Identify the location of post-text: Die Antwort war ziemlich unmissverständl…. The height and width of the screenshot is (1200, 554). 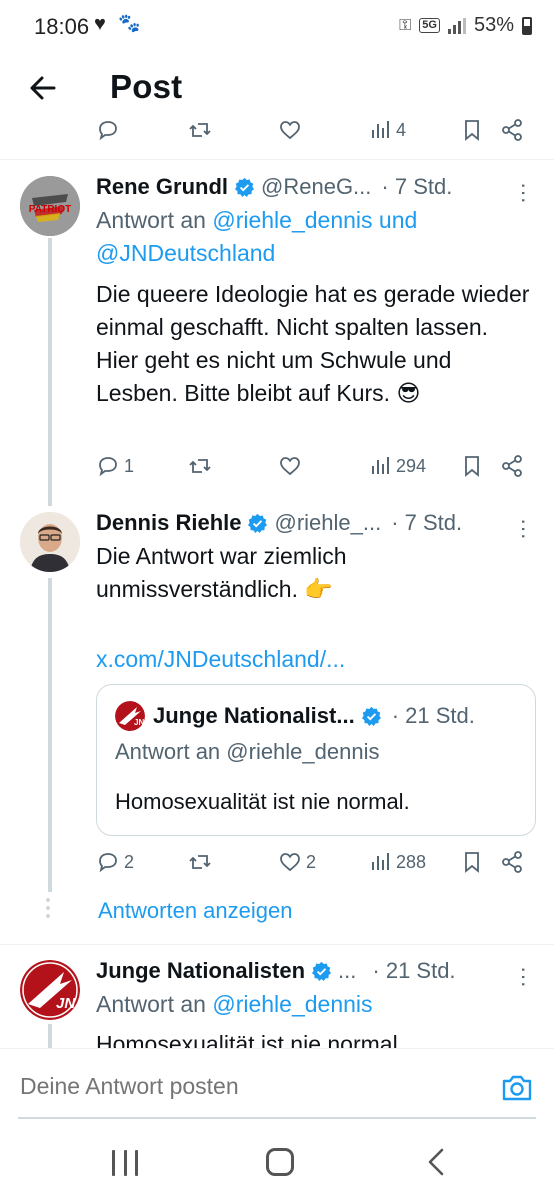
(221, 572).